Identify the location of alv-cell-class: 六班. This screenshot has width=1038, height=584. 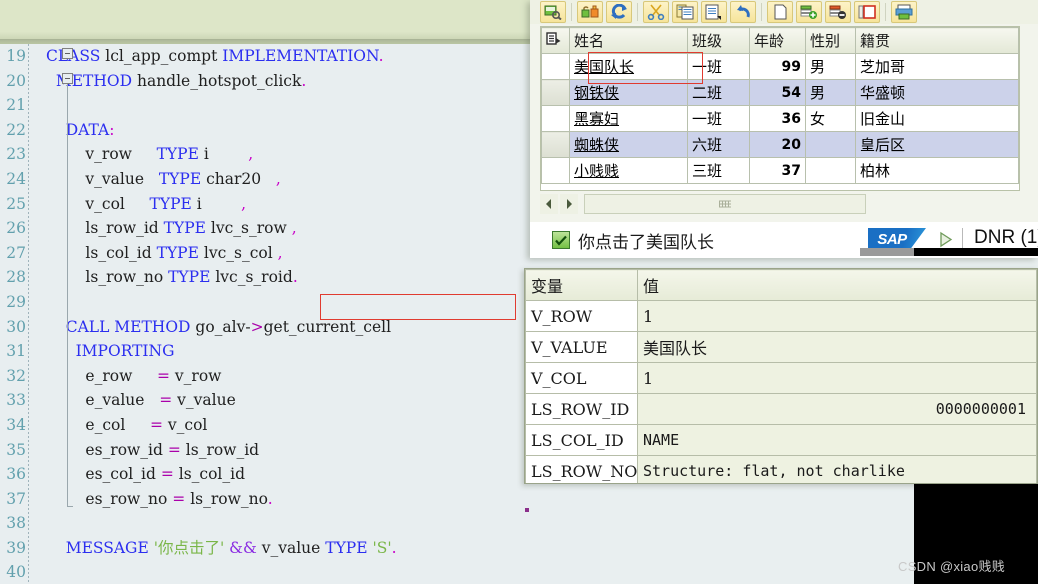
(718, 144).